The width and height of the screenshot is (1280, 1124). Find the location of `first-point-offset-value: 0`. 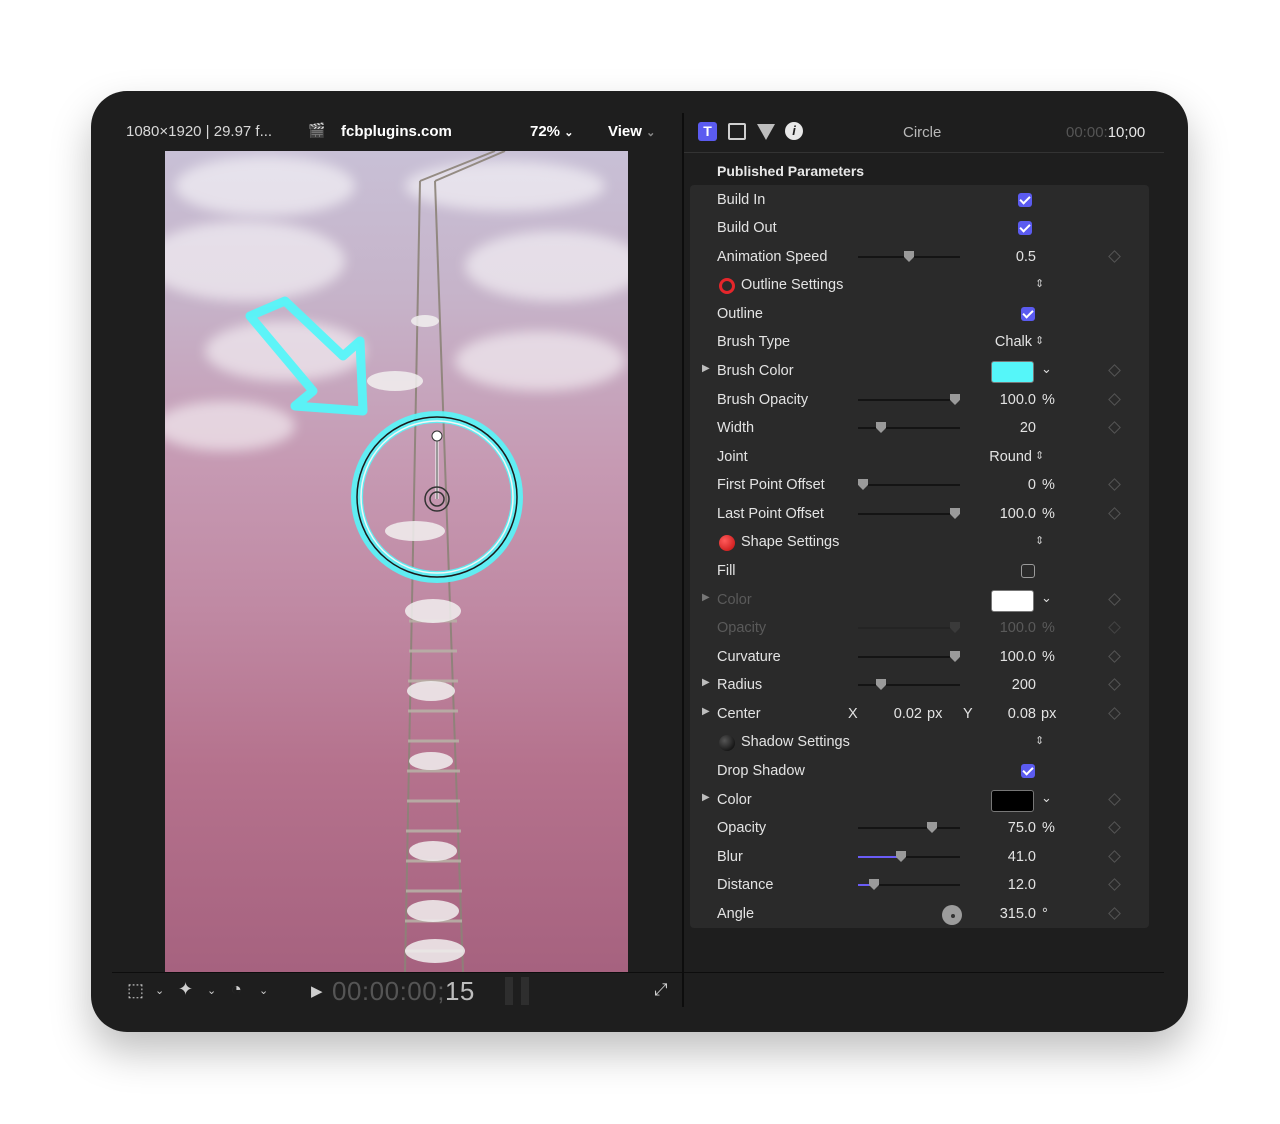

first-point-offset-value: 0 is located at coordinates (996, 485).